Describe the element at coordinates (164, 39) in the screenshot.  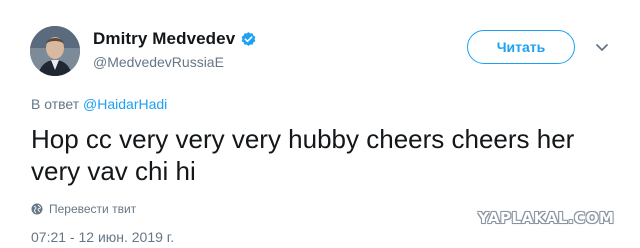
I see `display-name: Dmitry Medvedev` at that location.